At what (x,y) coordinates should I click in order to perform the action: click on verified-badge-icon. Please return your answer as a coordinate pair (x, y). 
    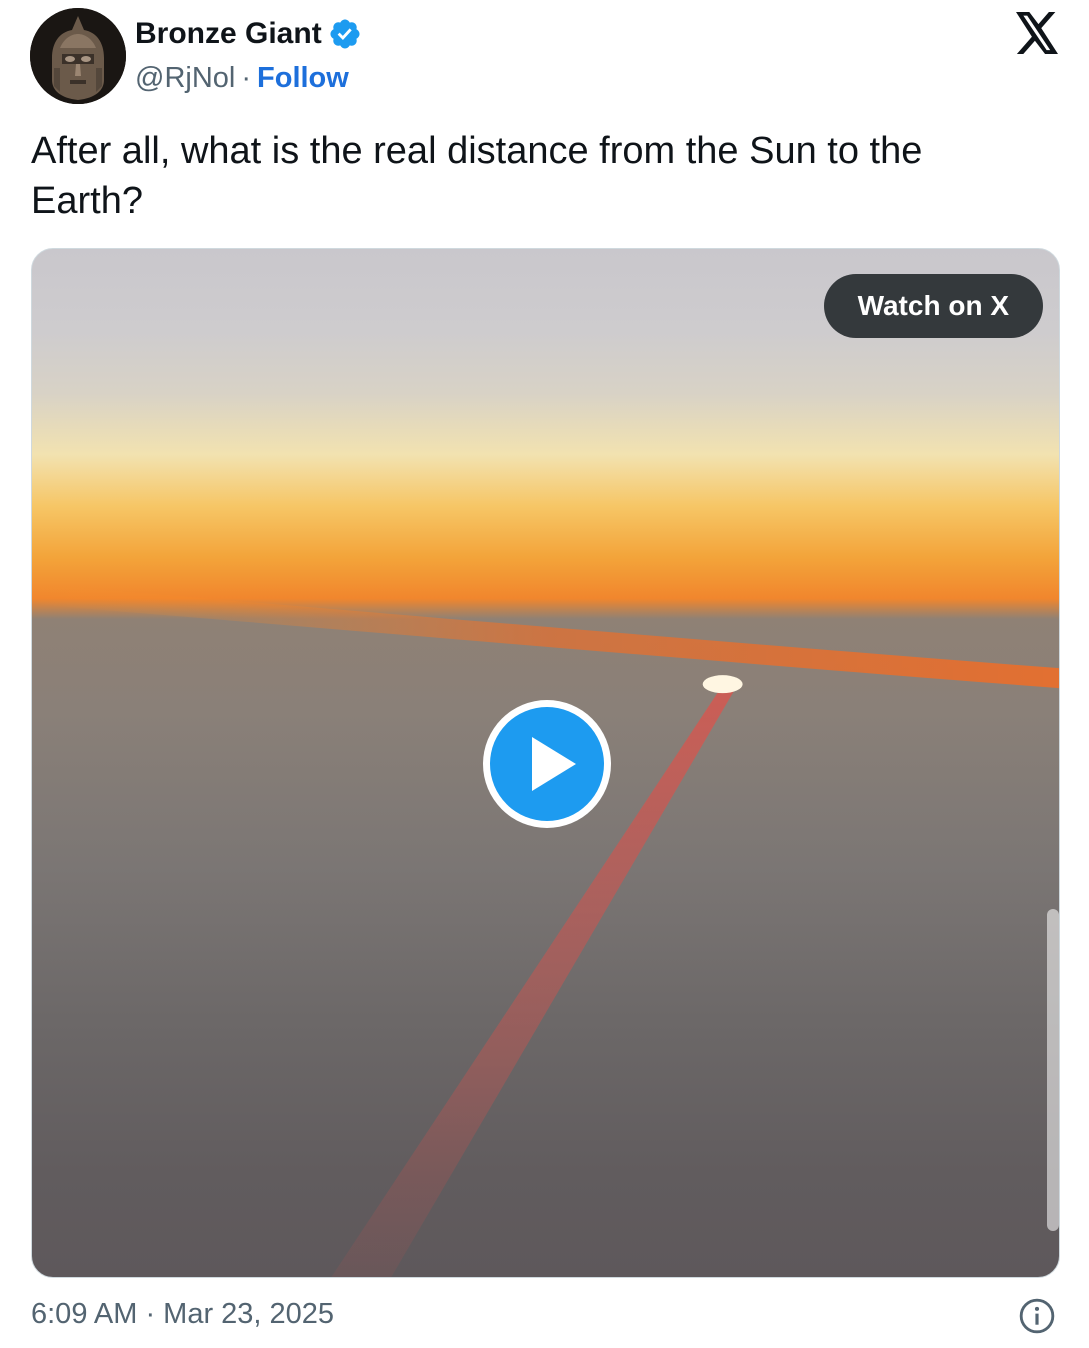
    Looking at the image, I should click on (345, 34).